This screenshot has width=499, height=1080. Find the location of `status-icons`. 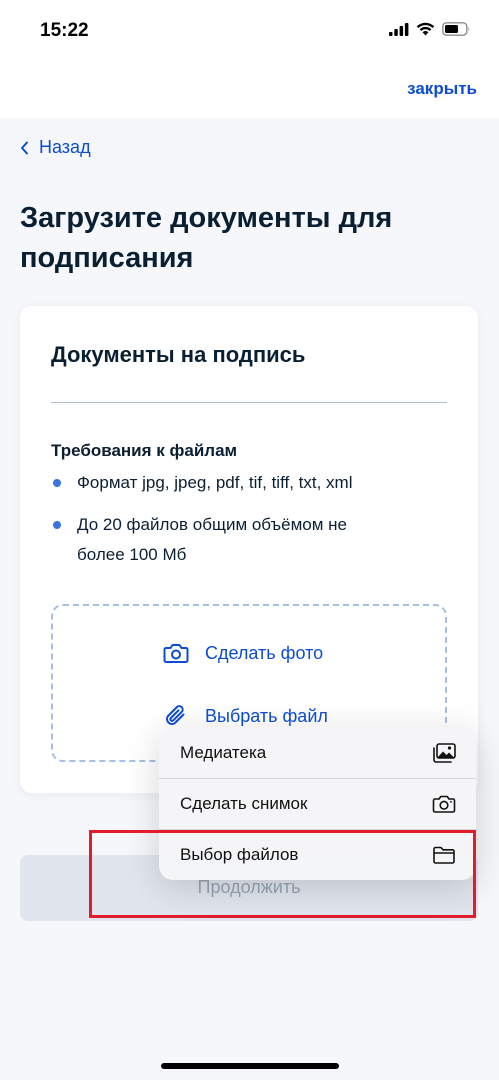

status-icons is located at coordinates (430, 29).